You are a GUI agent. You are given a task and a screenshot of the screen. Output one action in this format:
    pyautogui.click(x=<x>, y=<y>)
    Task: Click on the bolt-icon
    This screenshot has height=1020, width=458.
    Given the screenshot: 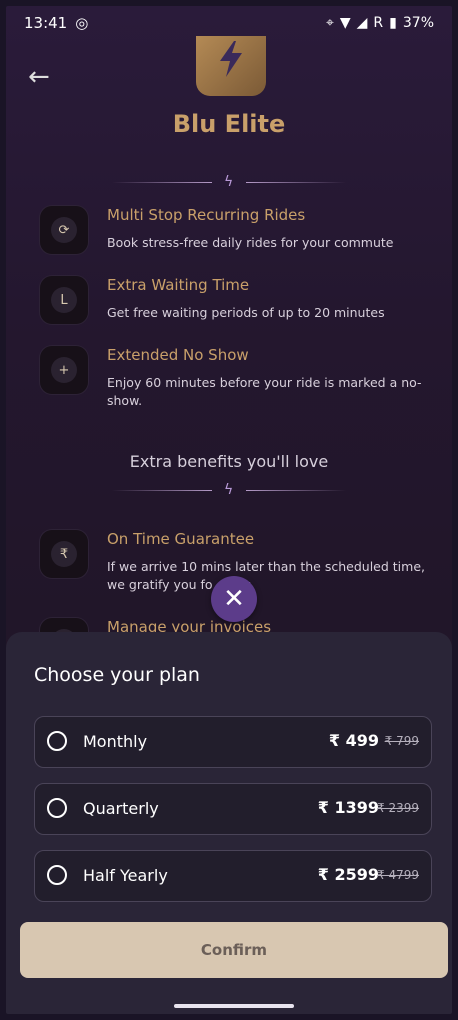 What is the action you would take?
    pyautogui.click(x=231, y=59)
    